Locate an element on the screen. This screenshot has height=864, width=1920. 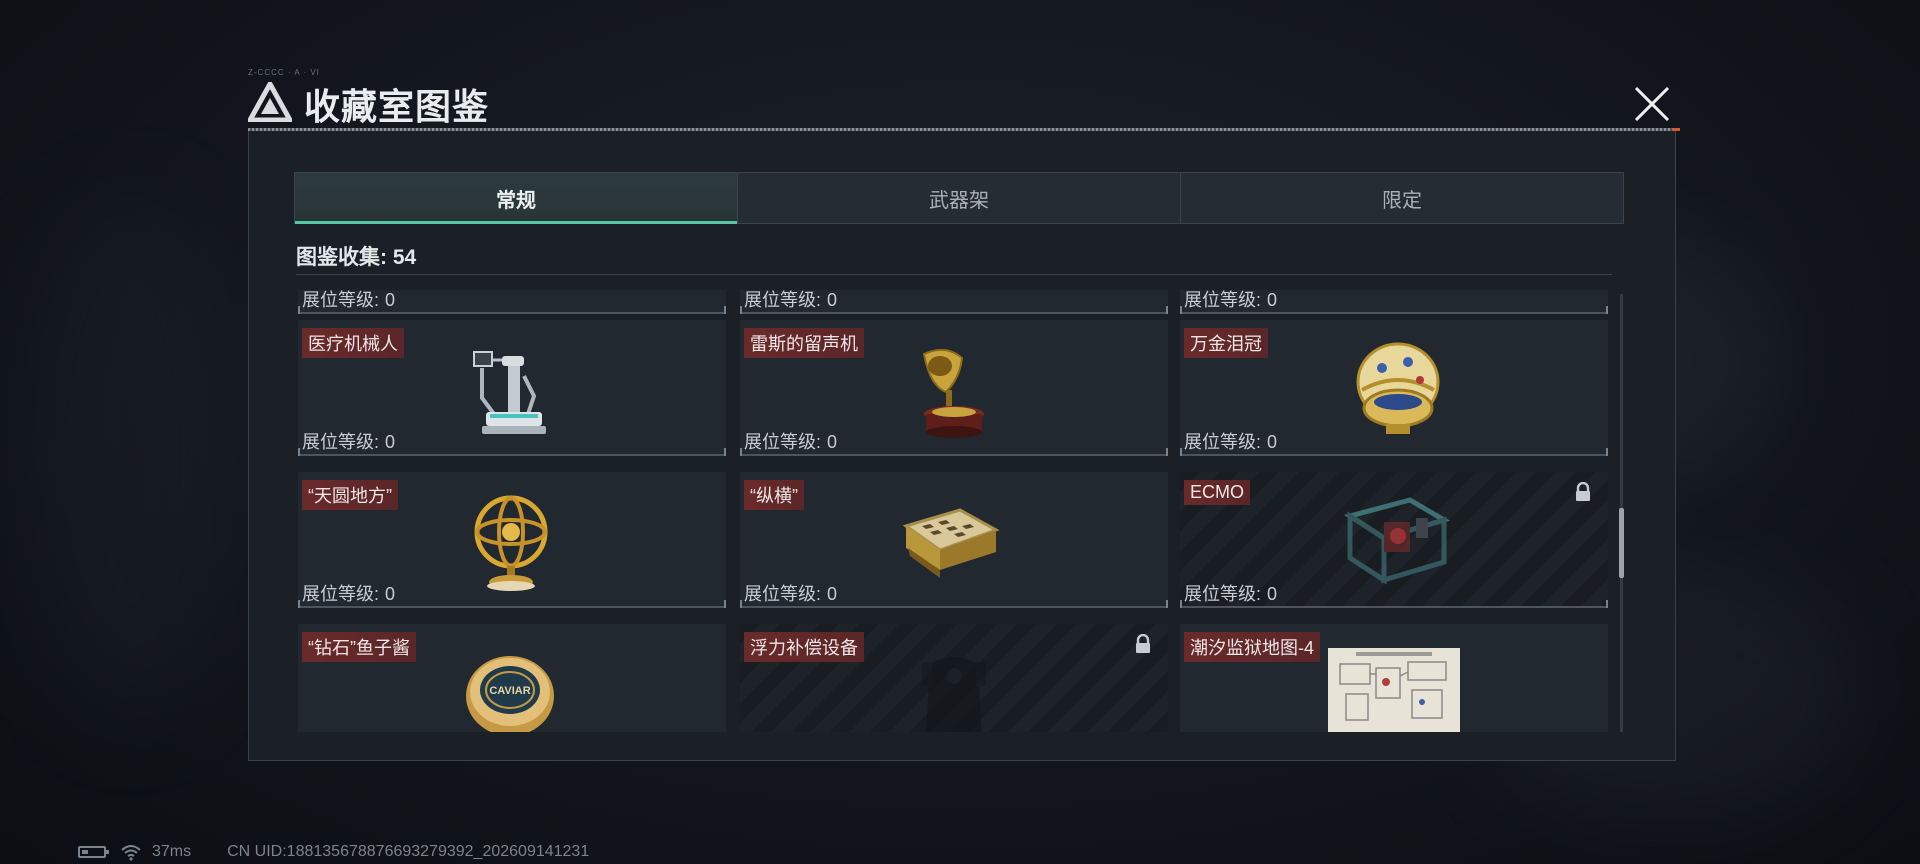
background-blur is located at coordinates (130, 460).